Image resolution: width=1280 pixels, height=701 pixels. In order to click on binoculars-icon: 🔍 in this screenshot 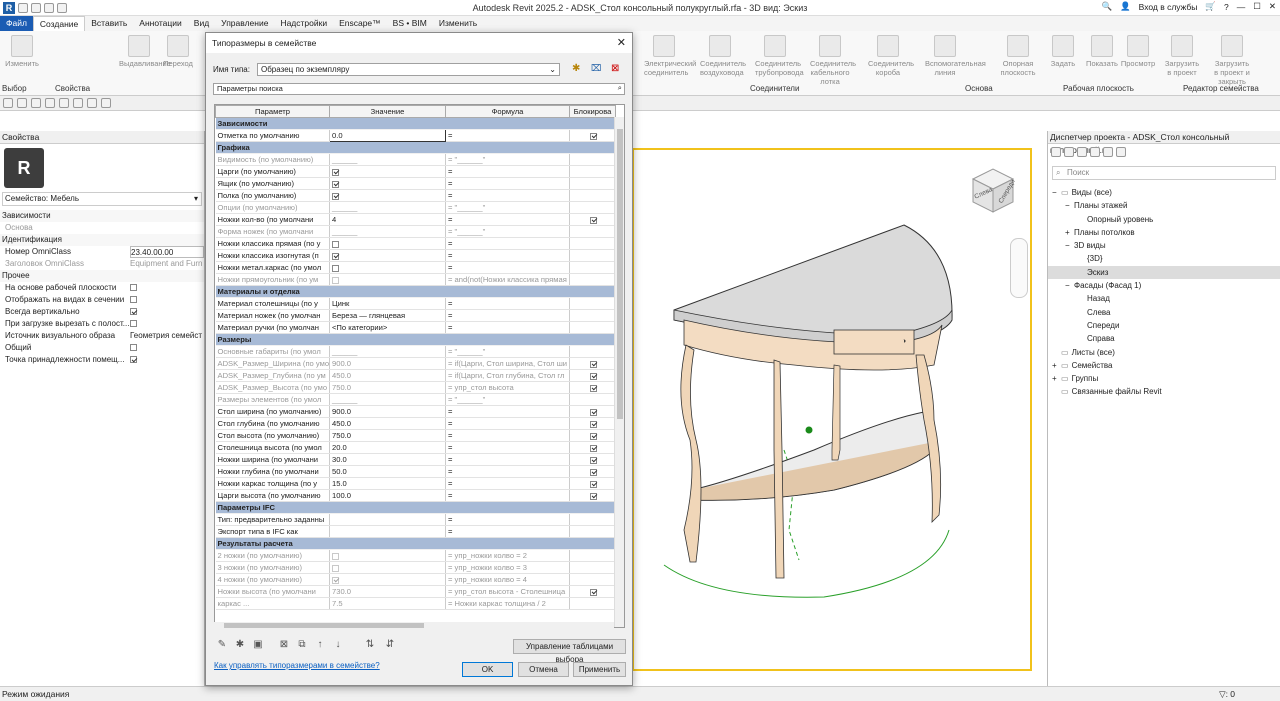, I will do `click(1106, 6)`.